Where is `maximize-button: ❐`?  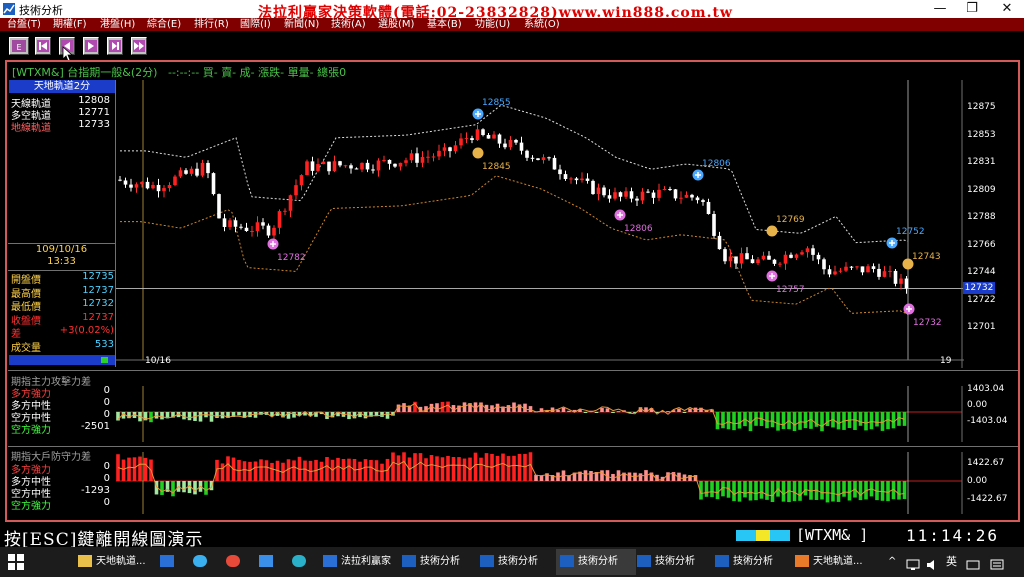
maximize-button: ❐ is located at coordinates (972, 9).